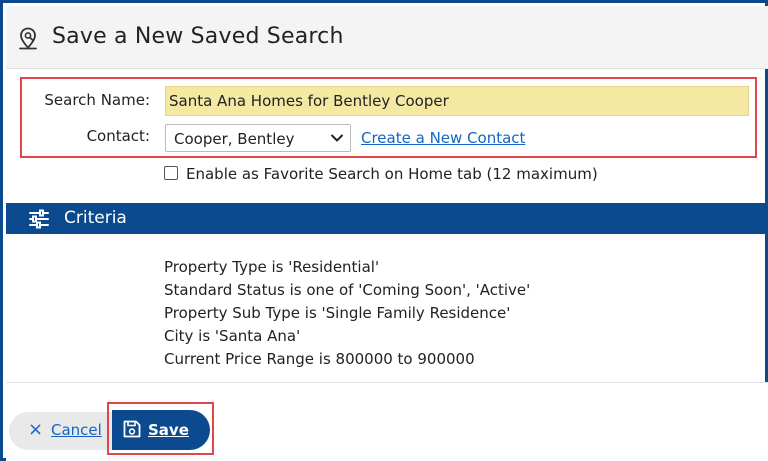  I want to click on search-name-label: Search Name:, so click(97, 100).